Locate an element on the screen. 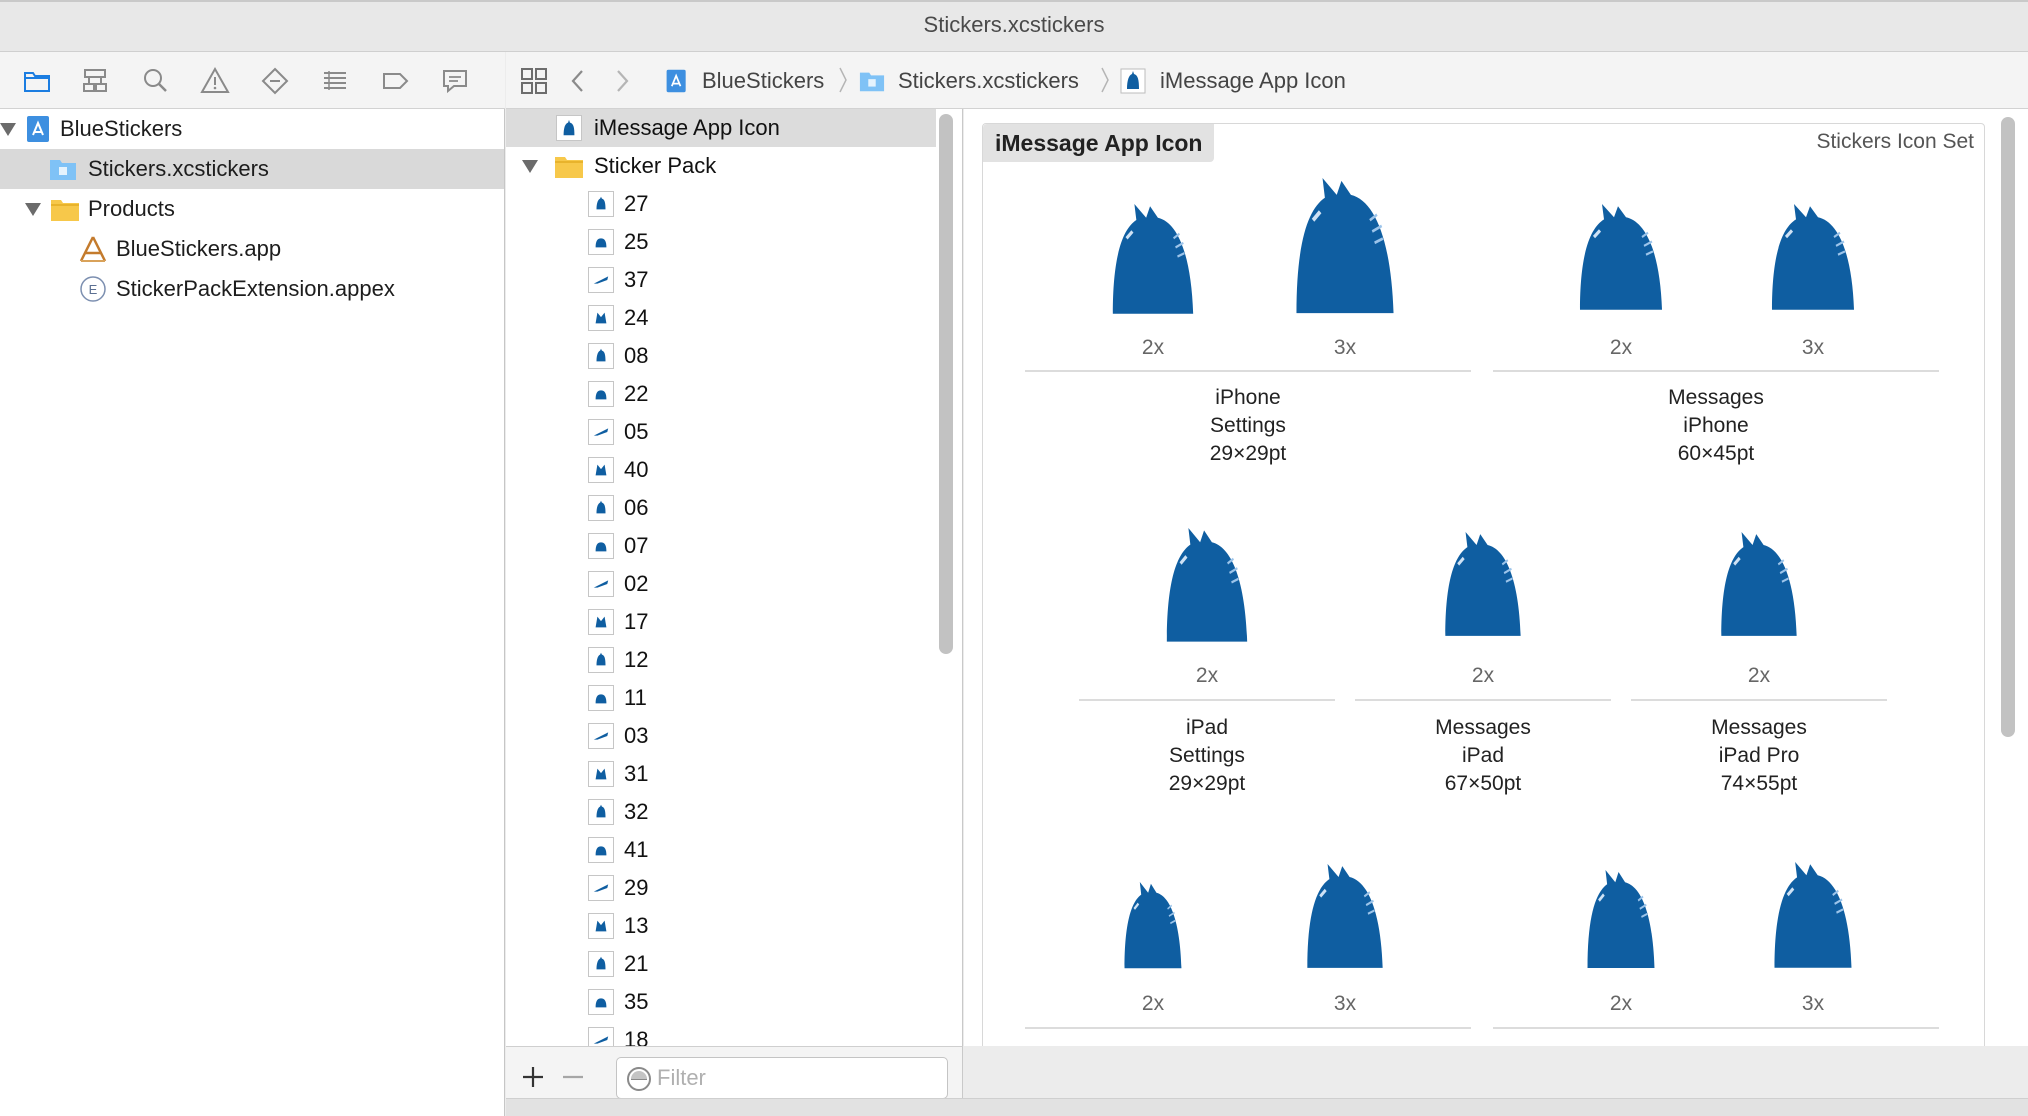 This screenshot has height=1116, width=2028. asset-row-imessage-app-icon: iMessage App Icon is located at coordinates (721, 128).